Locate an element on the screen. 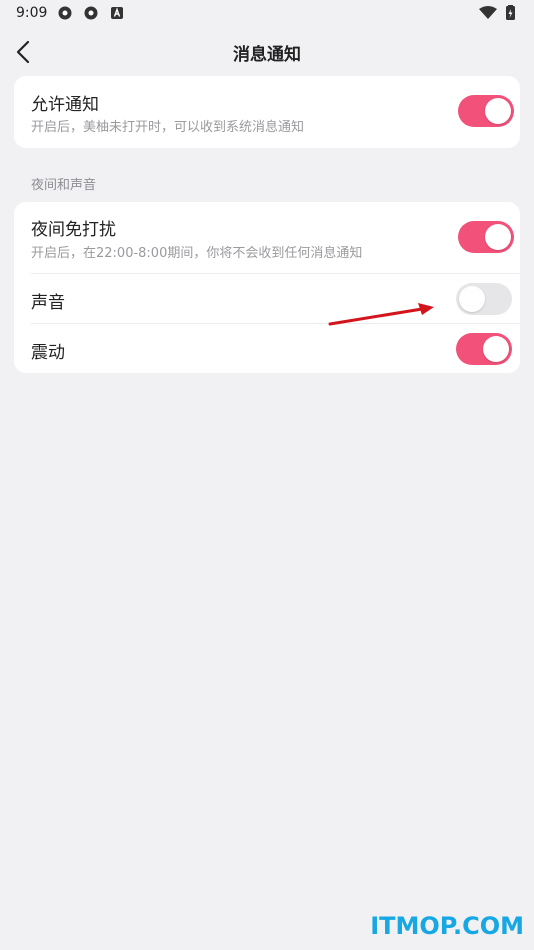 The height and width of the screenshot is (950, 534). do-not-disturb-row: 夜间免打扰 开启后，在22:00-8:00期间，你将不会收到任何消息通知 is located at coordinates (267, 238).